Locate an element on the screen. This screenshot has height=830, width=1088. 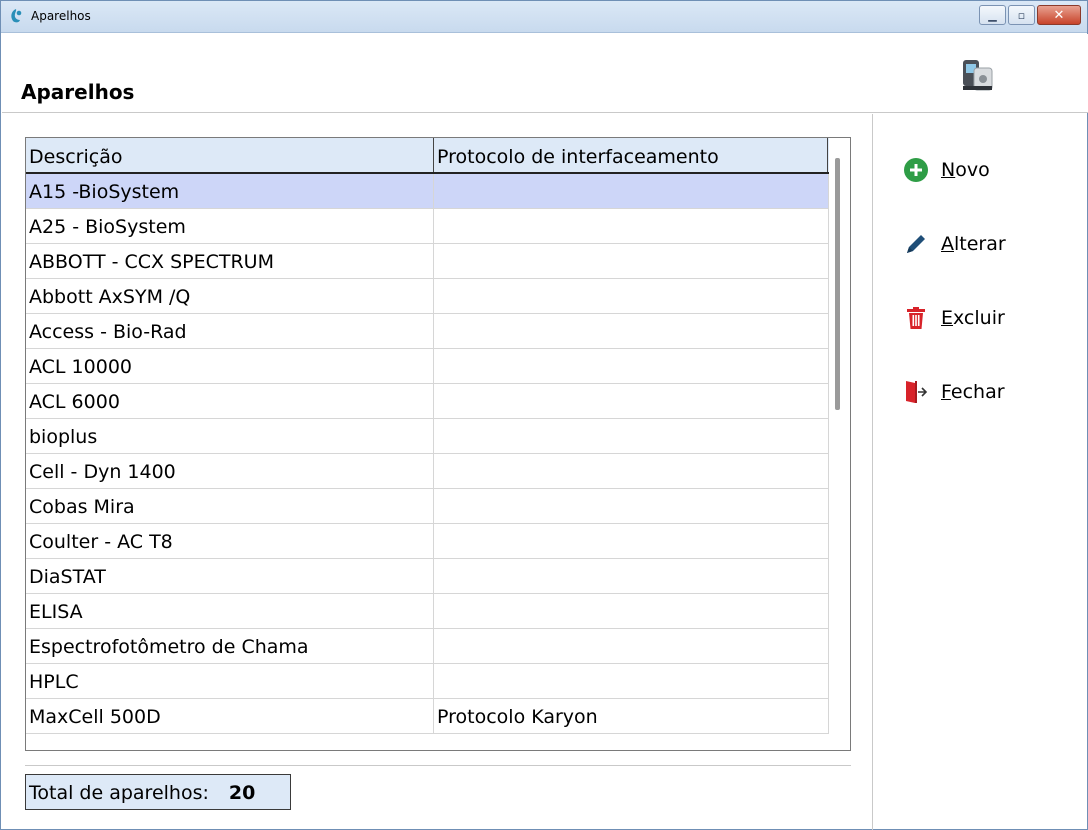
side-panel-divider is located at coordinates (872, 472).